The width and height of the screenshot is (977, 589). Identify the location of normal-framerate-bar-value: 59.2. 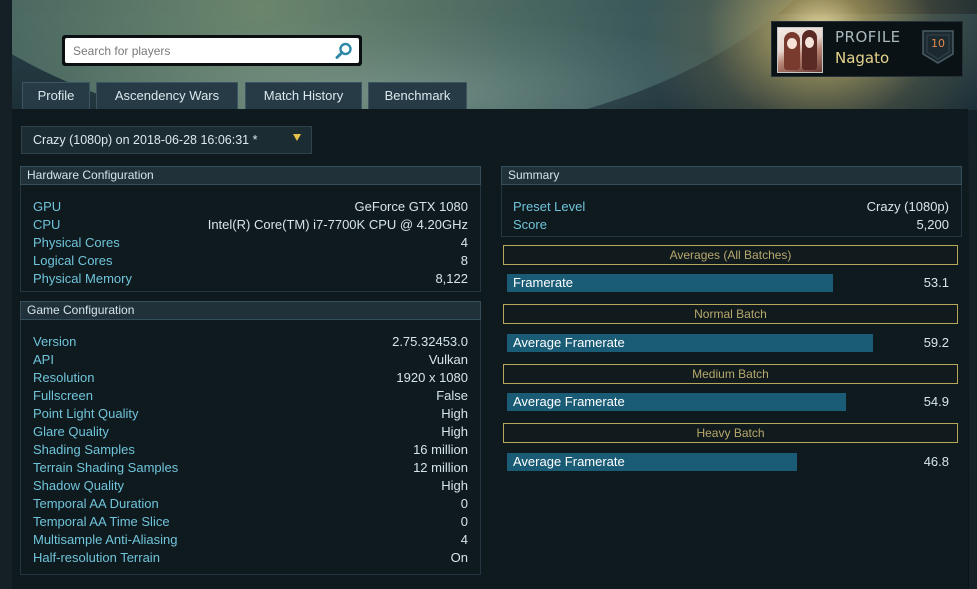
(936, 342).